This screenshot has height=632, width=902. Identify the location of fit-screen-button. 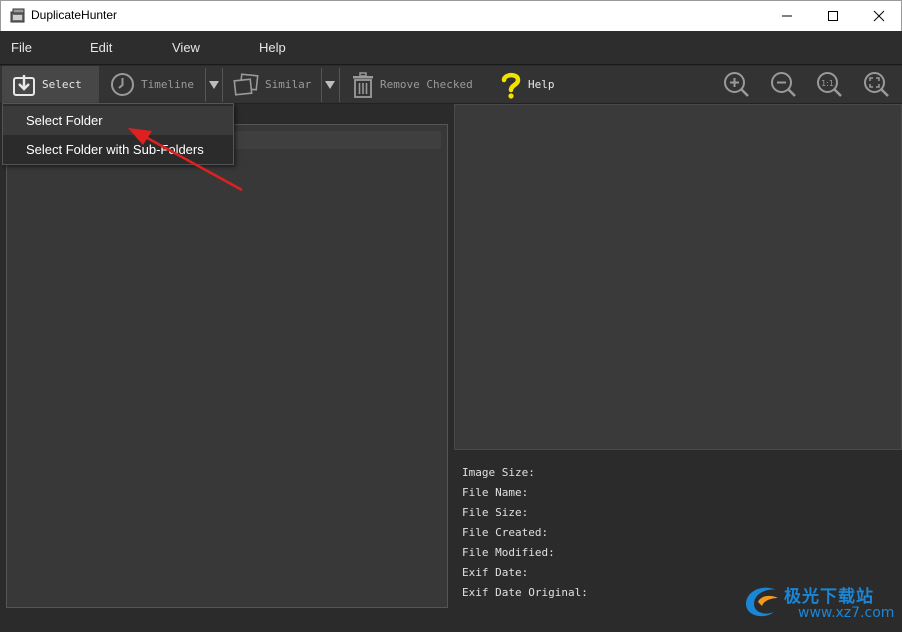
(877, 84).